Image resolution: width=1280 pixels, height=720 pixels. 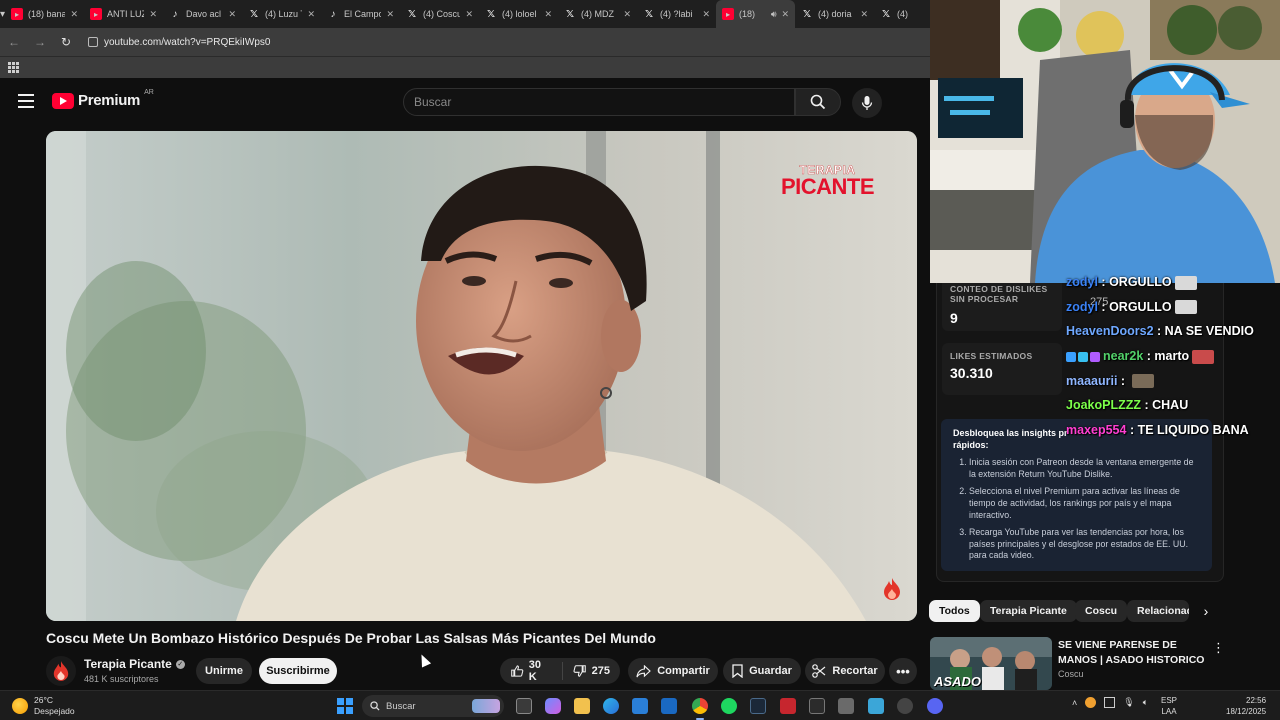 What do you see at coordinates (1128, 702) in the screenshot?
I see `tray-microphone-icon: 🎙︎` at bounding box center [1128, 702].